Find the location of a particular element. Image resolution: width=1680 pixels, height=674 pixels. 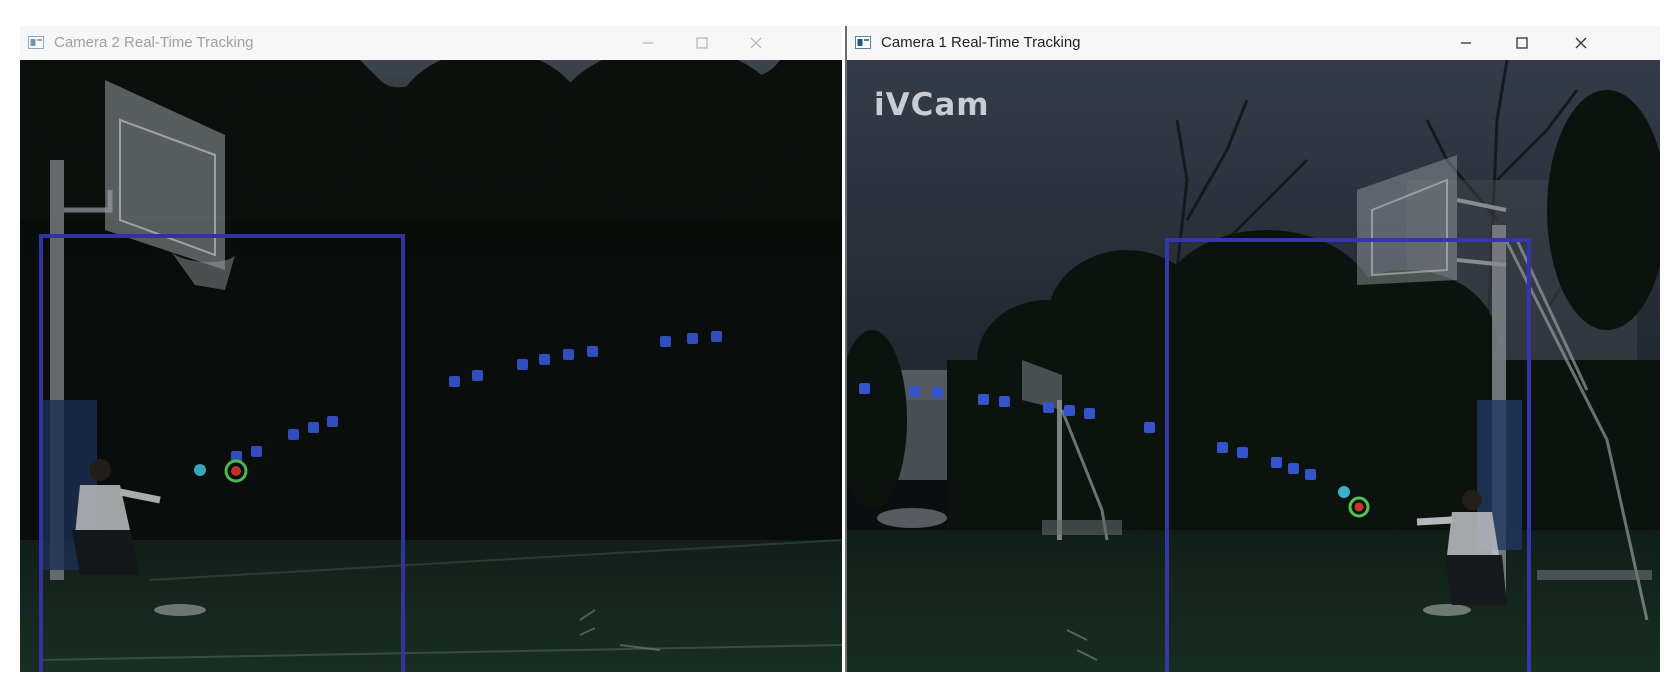

camera-1-window-title: Camera 1 Real-Time Tracking is located at coordinates (981, 42).